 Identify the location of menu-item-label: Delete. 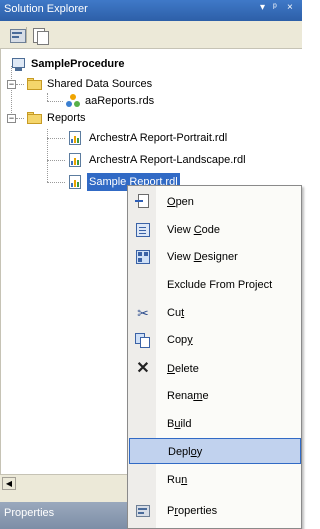
(183, 369).